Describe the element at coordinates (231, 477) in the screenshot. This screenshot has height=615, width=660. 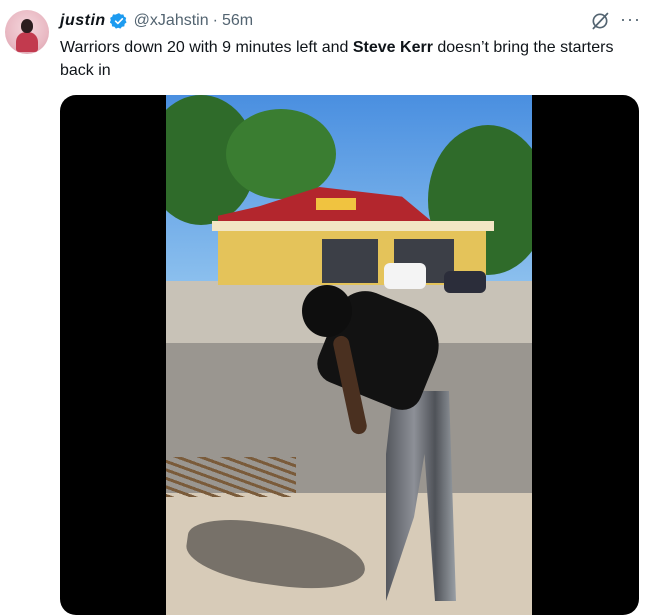
I see `video-debris` at that location.